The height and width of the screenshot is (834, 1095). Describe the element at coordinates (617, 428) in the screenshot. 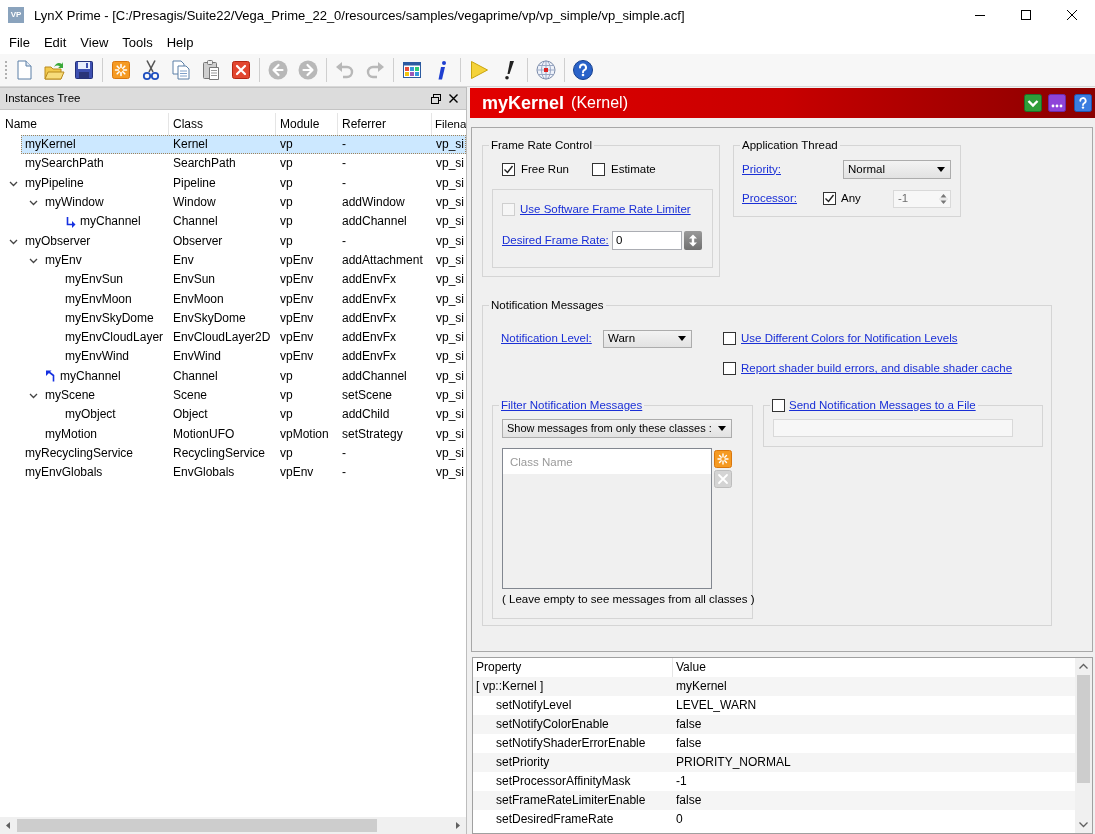

I see `dropdown: Show messages from only these classes :` at that location.